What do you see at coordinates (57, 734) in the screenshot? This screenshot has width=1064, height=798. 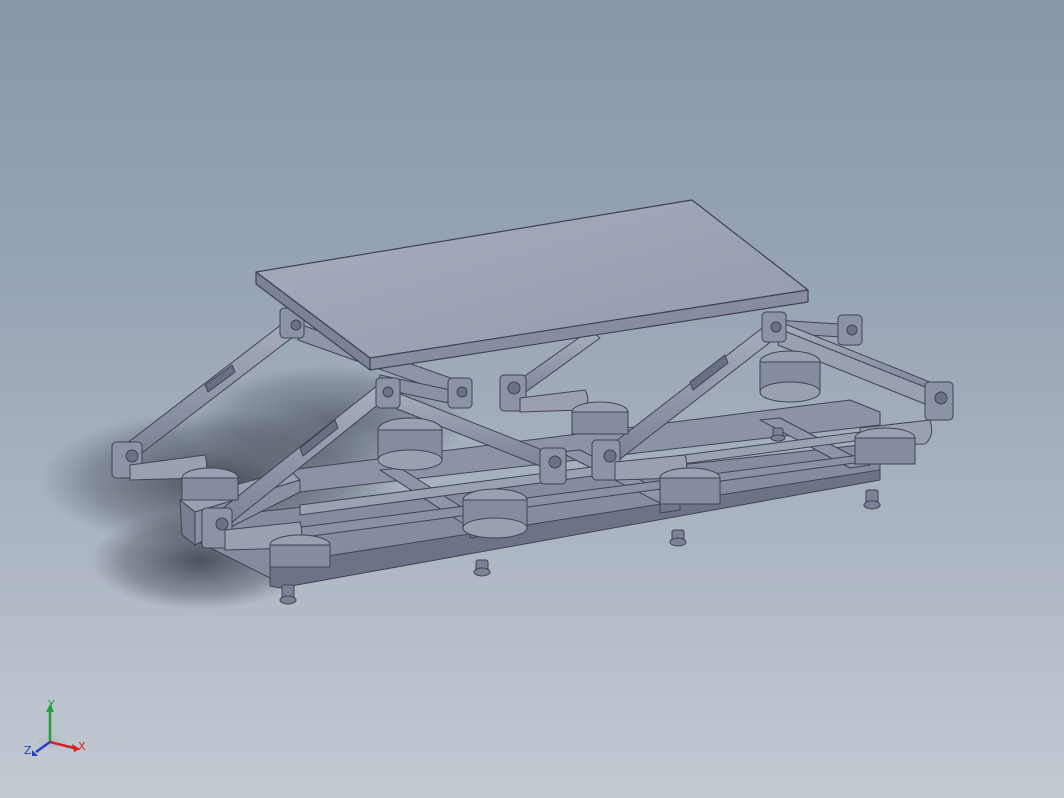 I see `orientation-triad: Y X Z` at bounding box center [57, 734].